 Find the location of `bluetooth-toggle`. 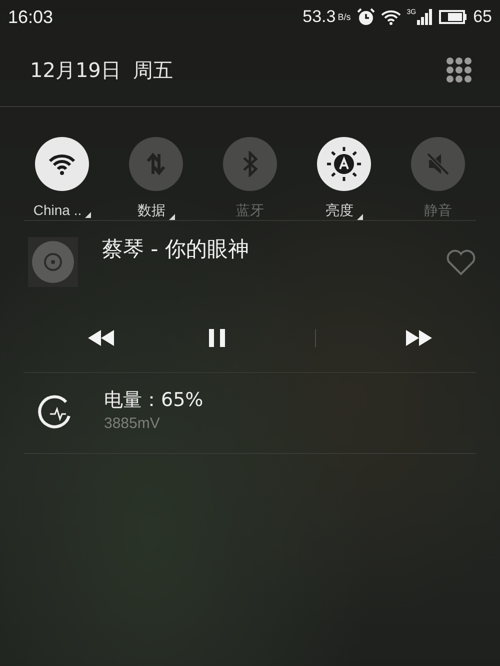

bluetooth-toggle is located at coordinates (250, 164).